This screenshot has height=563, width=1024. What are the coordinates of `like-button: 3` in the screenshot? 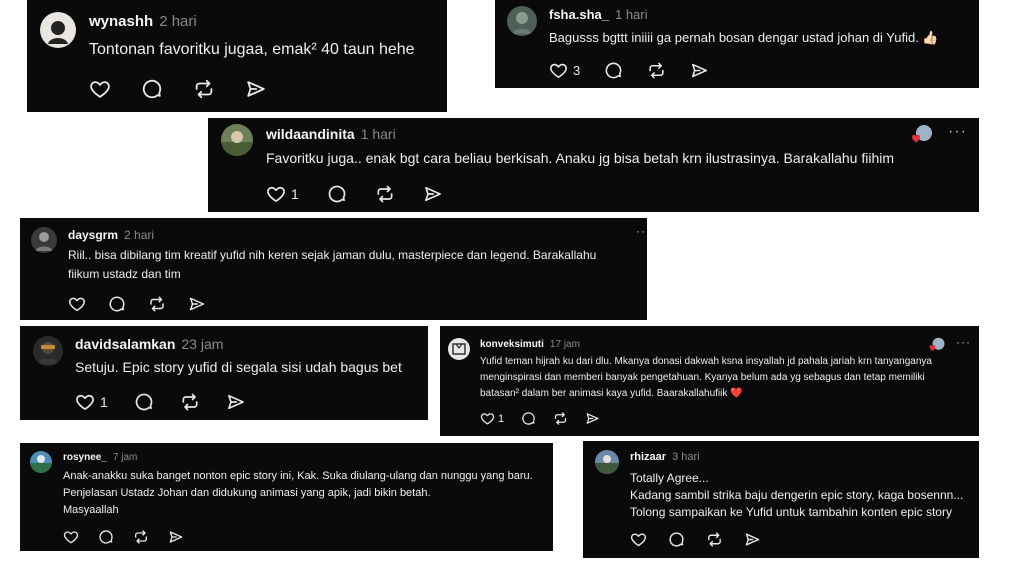 It's located at (564, 70).